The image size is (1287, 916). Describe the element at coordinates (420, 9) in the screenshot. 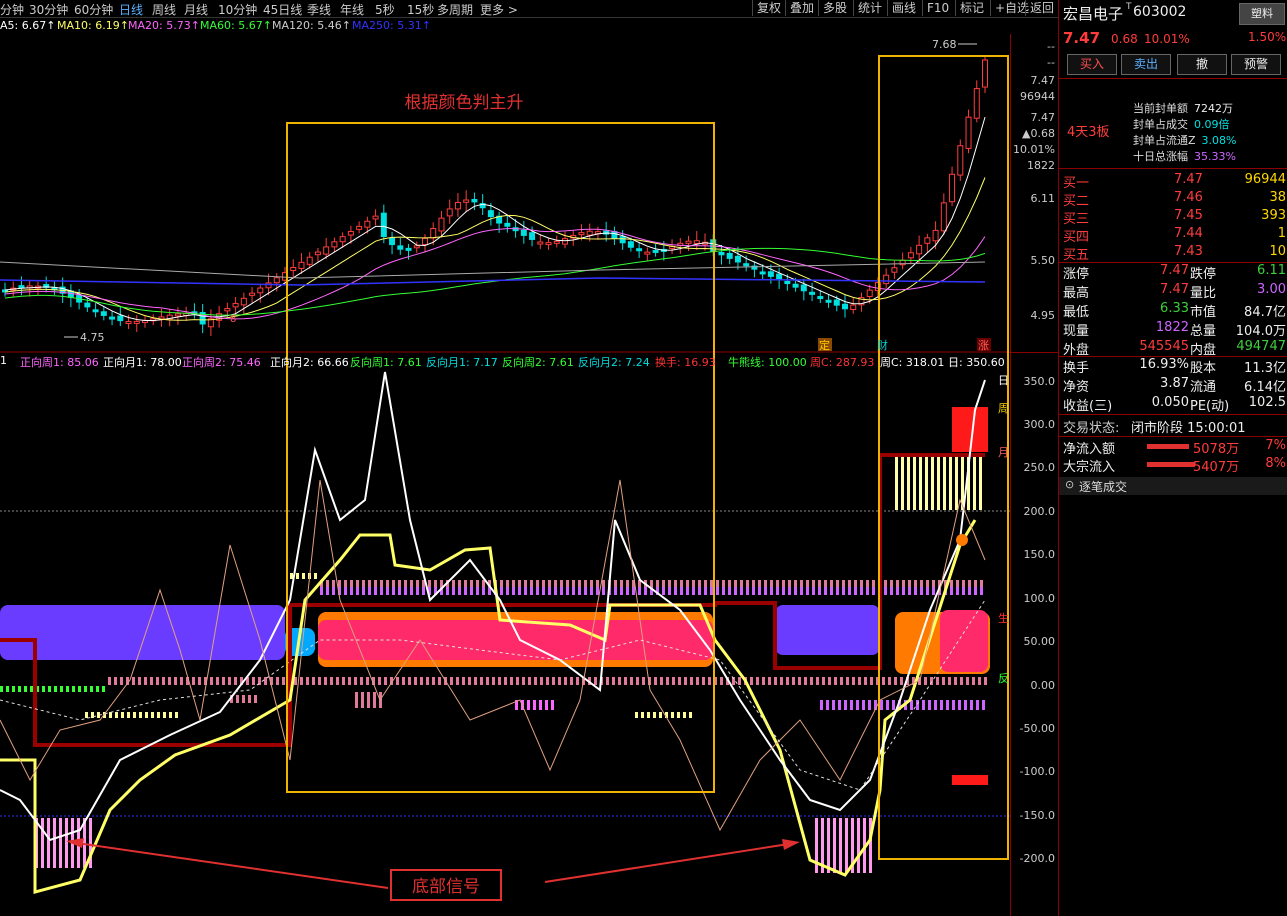

I see `period-tab: 15秒` at that location.